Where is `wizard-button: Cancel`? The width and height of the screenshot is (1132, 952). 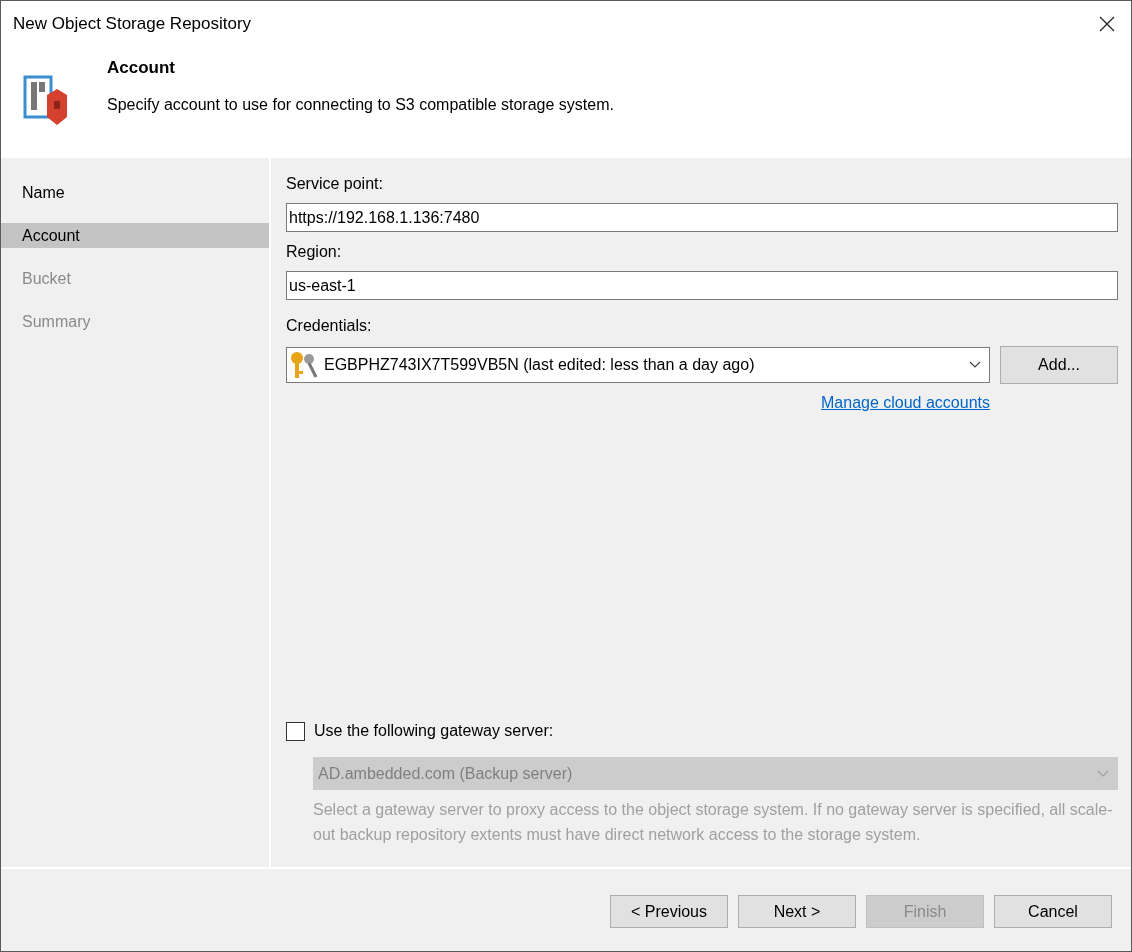
wizard-button: Cancel is located at coordinates (1053, 911).